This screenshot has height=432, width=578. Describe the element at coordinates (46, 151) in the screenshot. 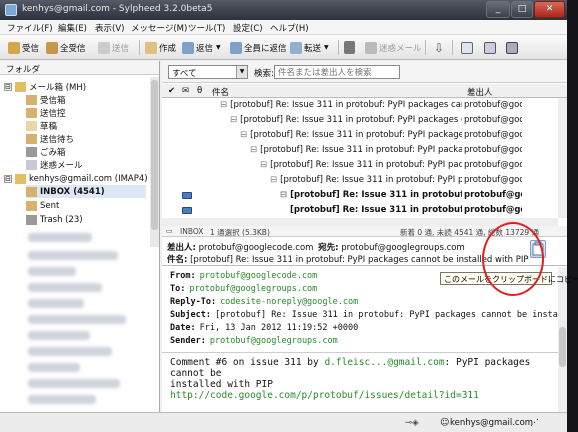

I see `folder-trash: ごみ箱` at that location.